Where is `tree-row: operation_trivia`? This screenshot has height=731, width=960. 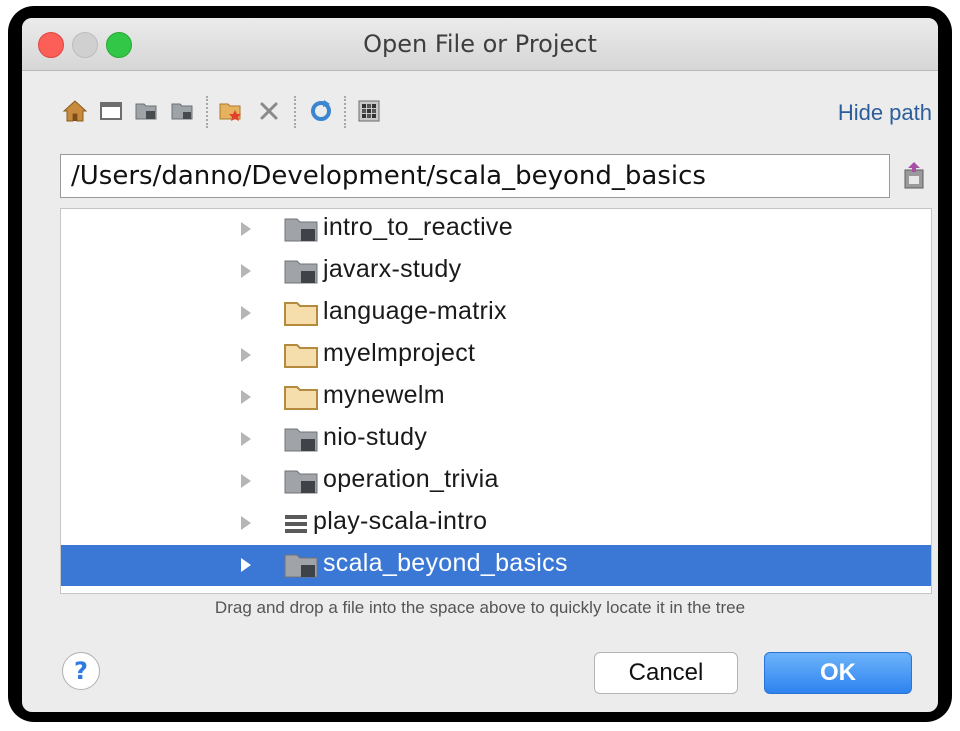
tree-row: operation_trivia is located at coordinates (496, 481).